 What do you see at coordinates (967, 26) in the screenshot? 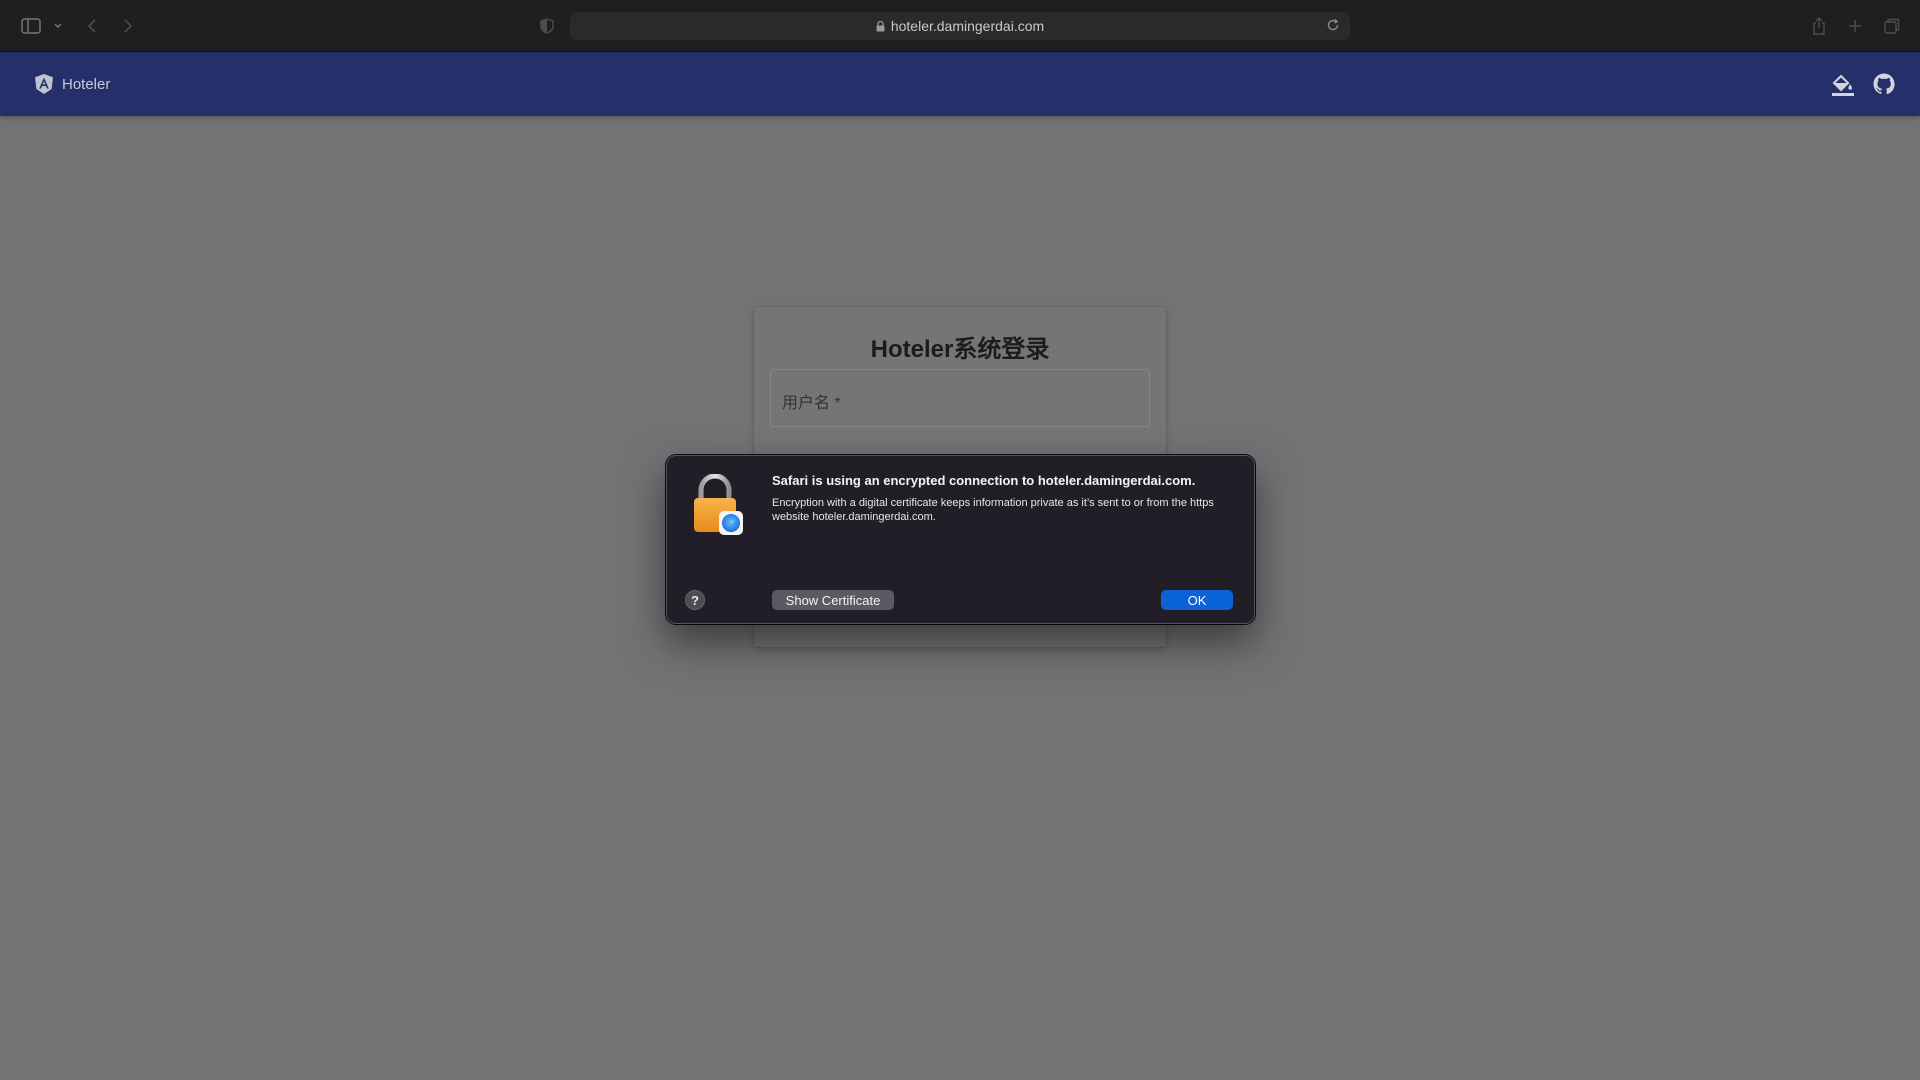
I see `url-text: hoteler.damingerdai.com` at bounding box center [967, 26].